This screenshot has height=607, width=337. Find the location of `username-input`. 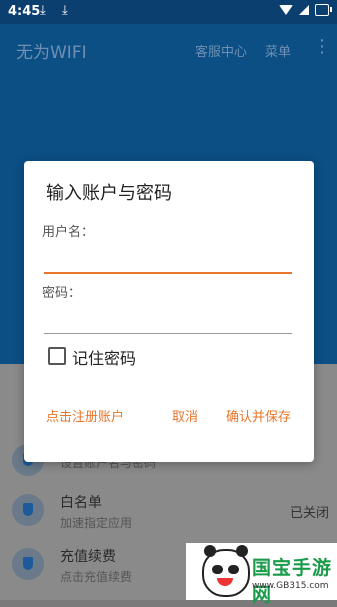

username-input is located at coordinates (168, 257).